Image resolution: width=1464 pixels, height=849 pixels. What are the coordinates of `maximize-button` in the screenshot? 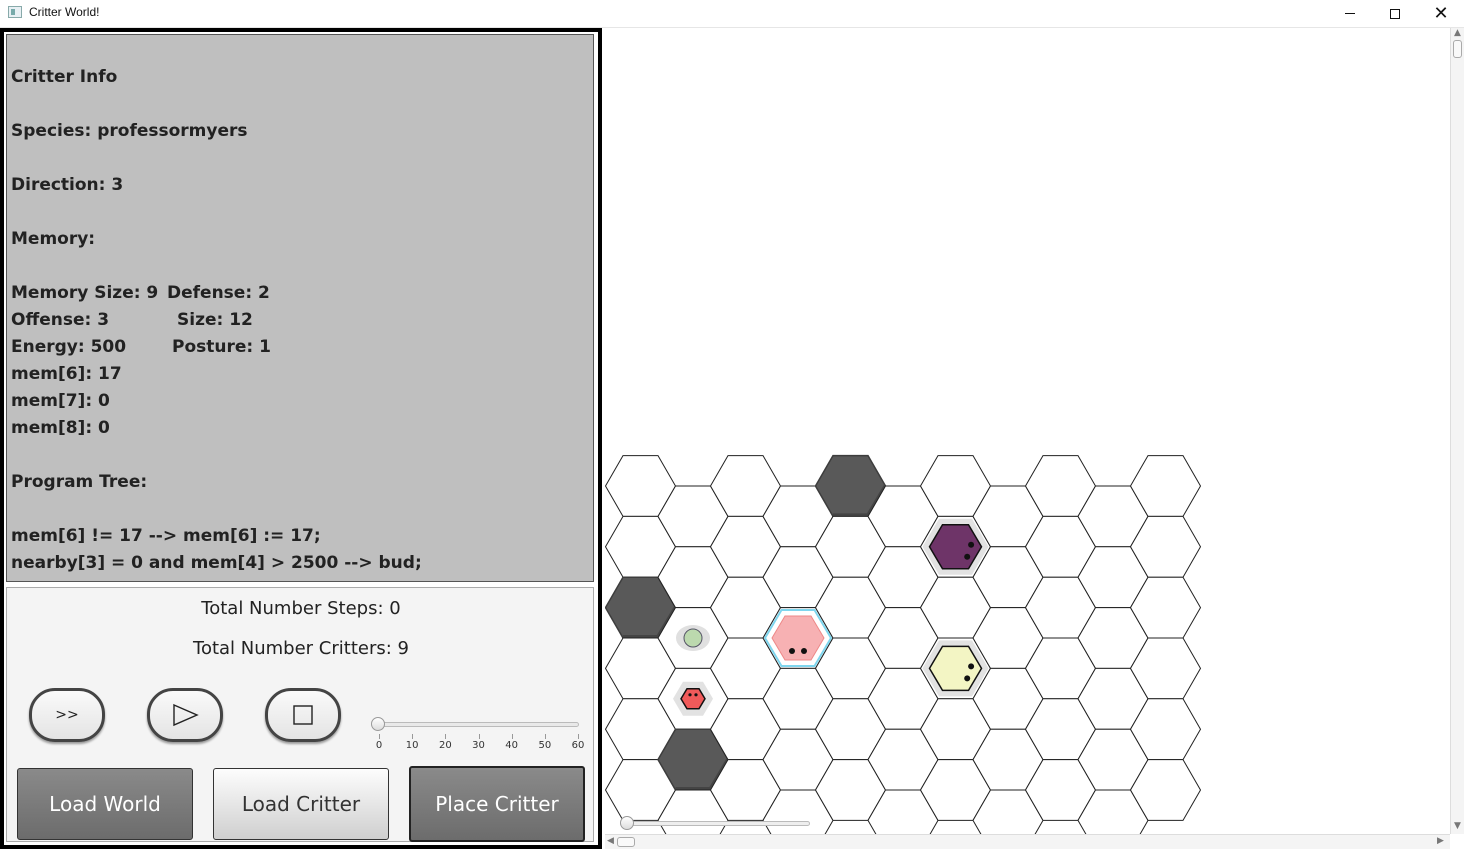 It's located at (1395, 13).